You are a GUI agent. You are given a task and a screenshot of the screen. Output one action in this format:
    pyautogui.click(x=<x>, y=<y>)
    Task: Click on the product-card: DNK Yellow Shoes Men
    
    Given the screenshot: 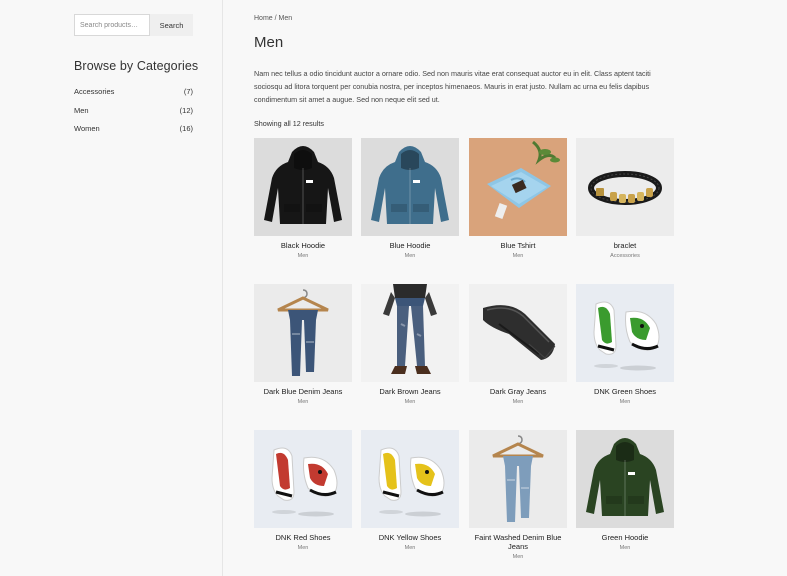 What is the action you would take?
    pyautogui.click(x=410, y=490)
    